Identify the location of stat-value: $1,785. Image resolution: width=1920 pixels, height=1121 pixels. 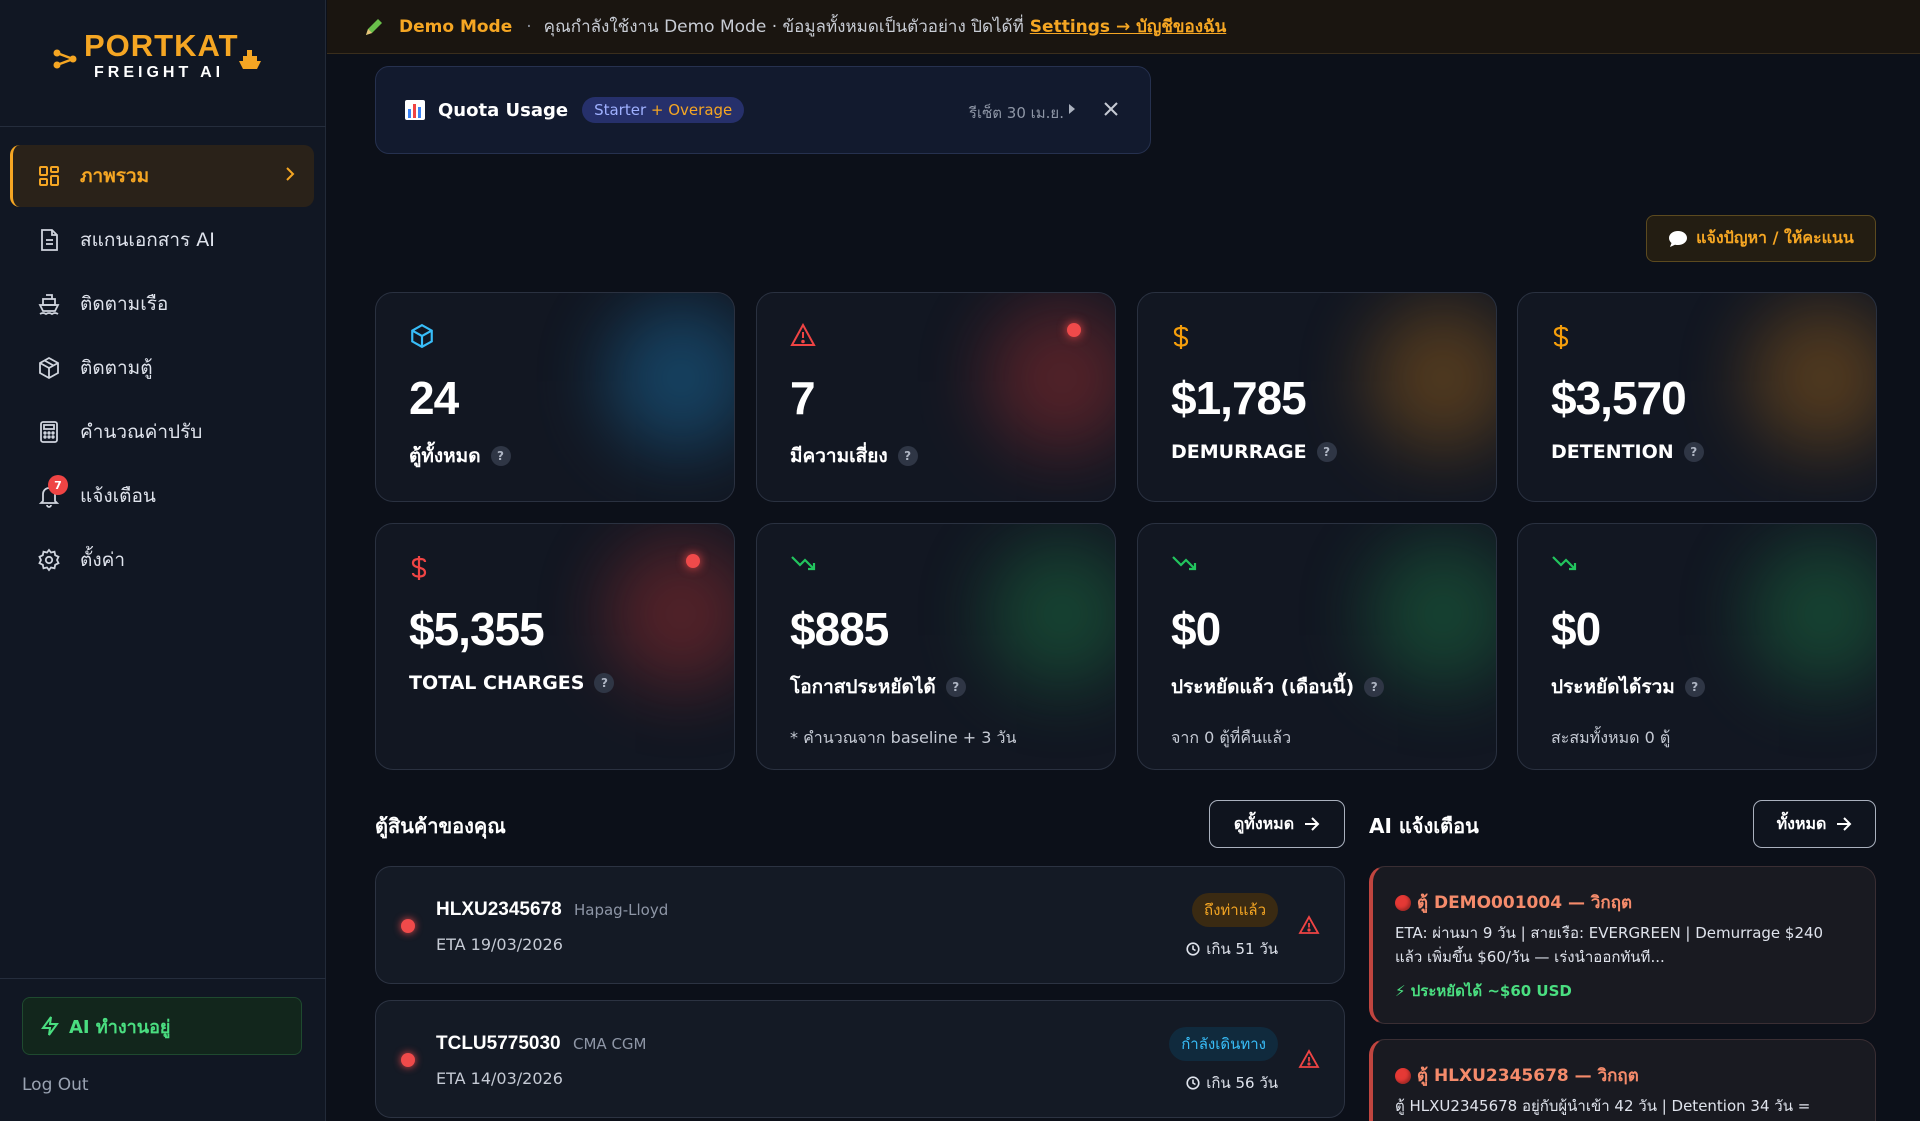
(1239, 398).